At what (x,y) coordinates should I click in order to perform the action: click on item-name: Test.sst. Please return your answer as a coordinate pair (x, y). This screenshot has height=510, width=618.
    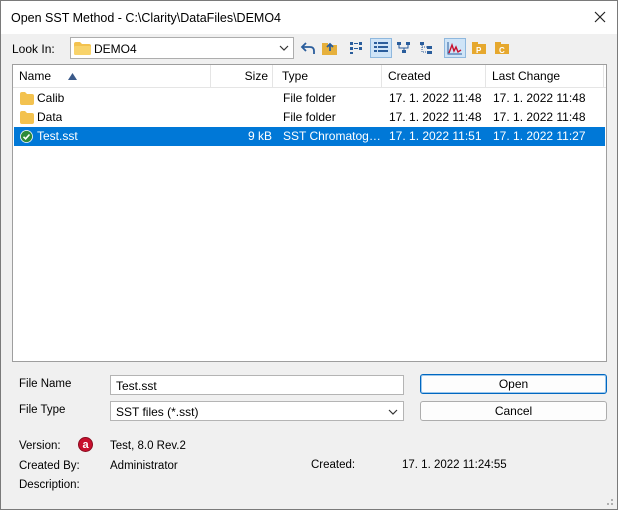
    Looking at the image, I should click on (57, 136).